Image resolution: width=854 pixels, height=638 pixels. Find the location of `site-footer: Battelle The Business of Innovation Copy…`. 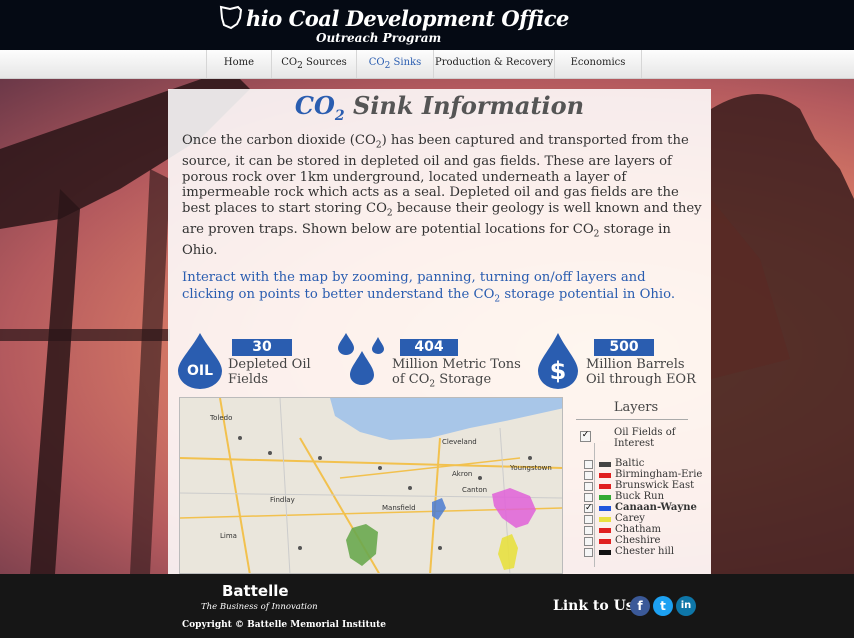

site-footer: Battelle The Business of Innovation Copy… is located at coordinates (427, 606).